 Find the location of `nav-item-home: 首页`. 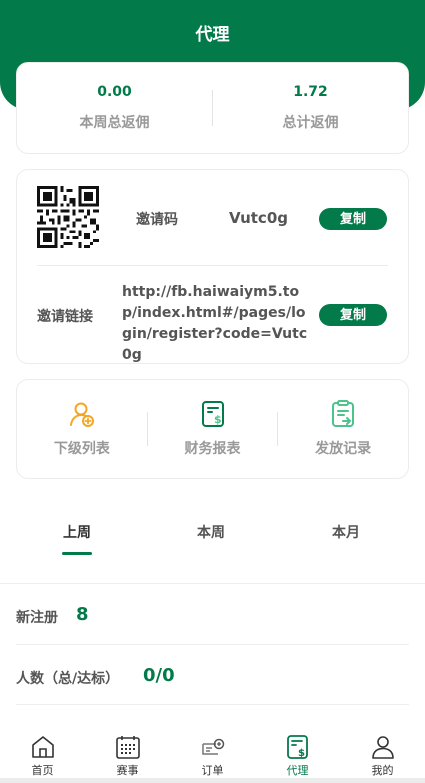

nav-item-home: 首页 is located at coordinates (42, 753).